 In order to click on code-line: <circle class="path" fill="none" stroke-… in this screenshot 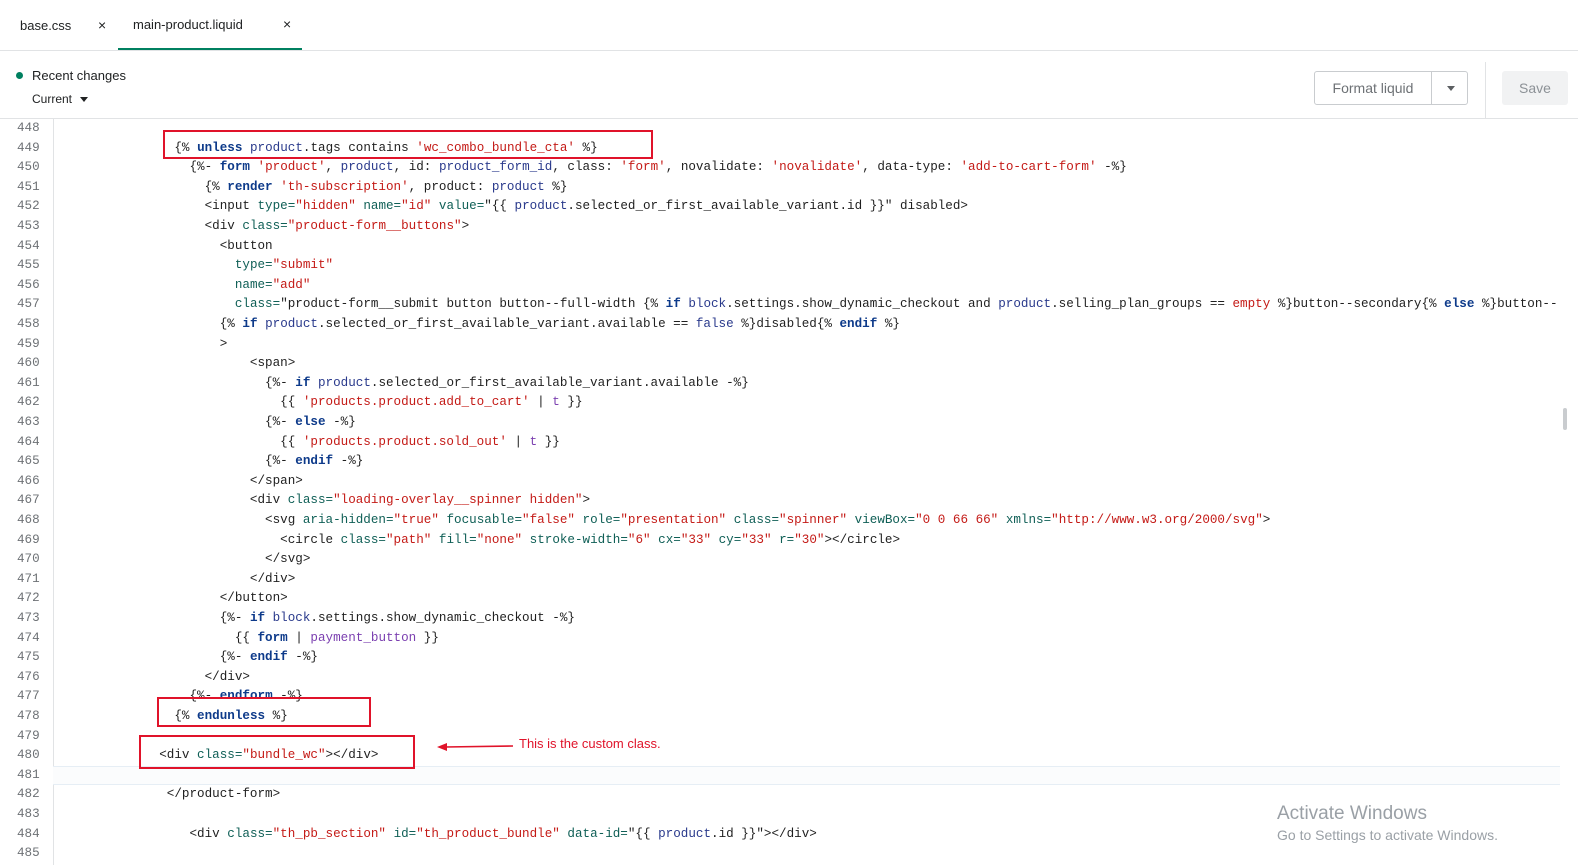, I will do `click(480, 541)`.